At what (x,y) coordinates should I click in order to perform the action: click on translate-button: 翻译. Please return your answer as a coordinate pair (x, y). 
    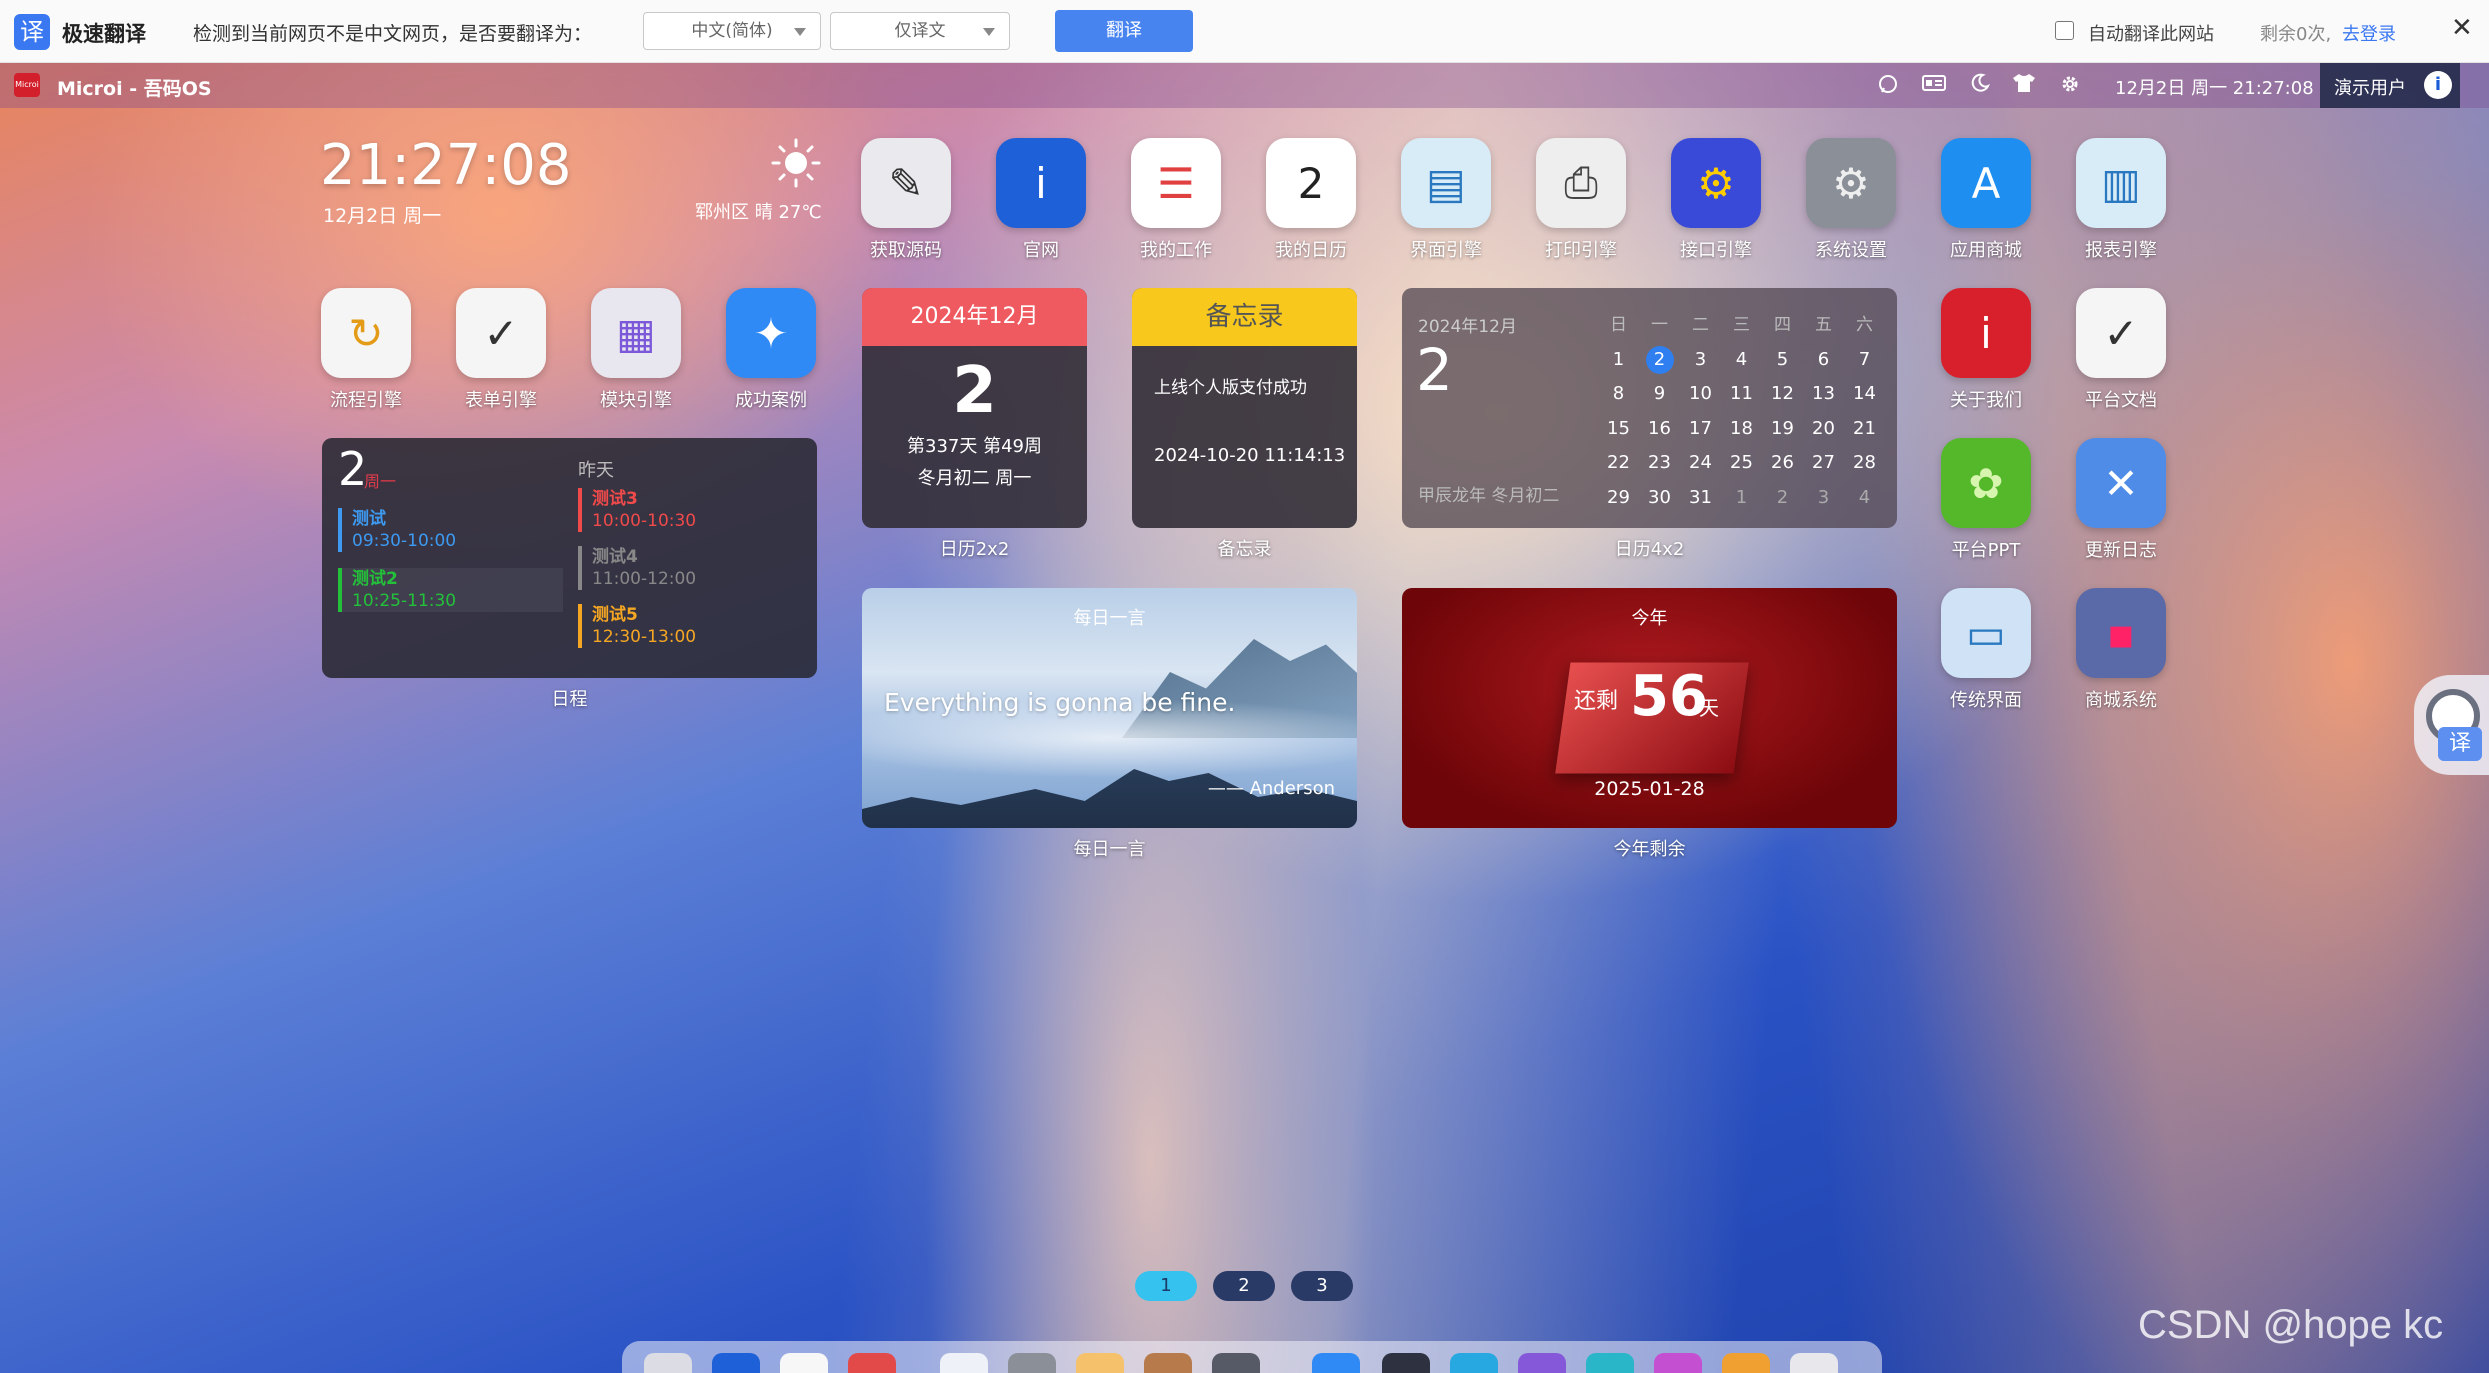
    Looking at the image, I should click on (1124, 31).